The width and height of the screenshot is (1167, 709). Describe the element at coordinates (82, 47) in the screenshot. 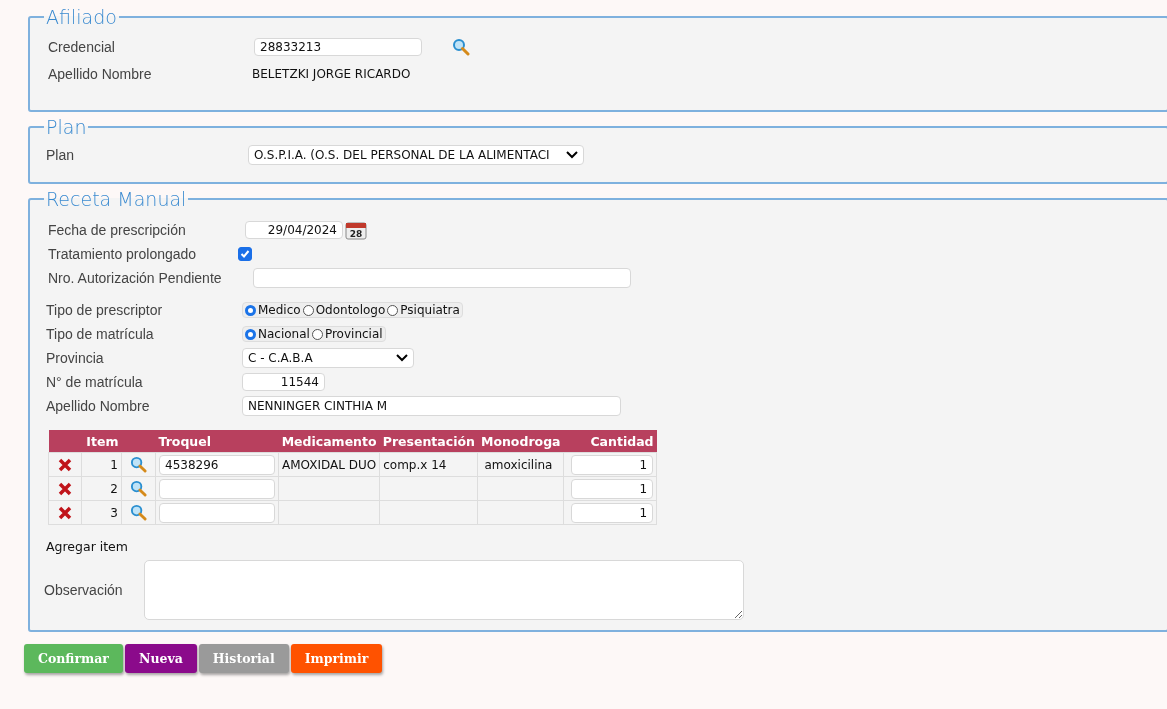

I see `field-label: Credencial` at that location.